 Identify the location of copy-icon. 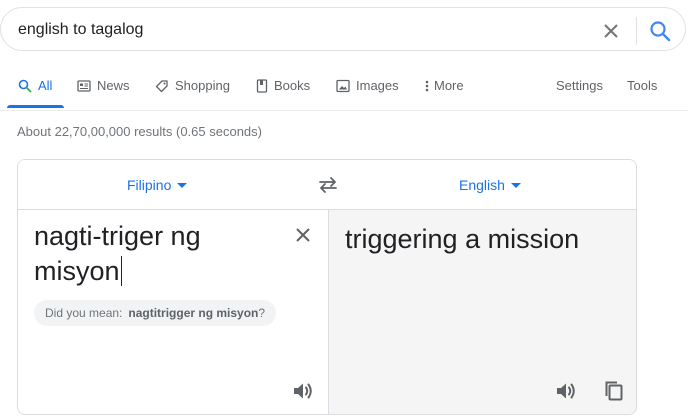
(614, 391).